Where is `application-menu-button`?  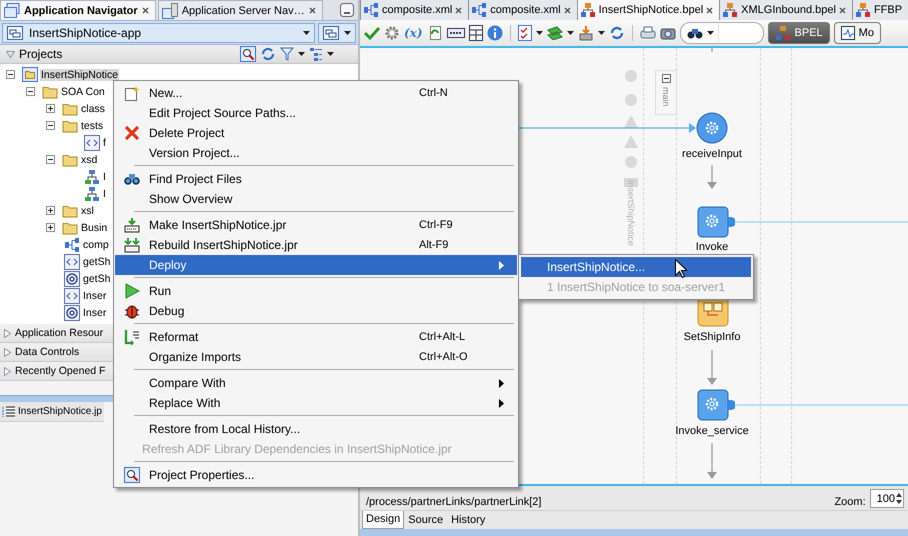 application-menu-button is located at coordinates (337, 32).